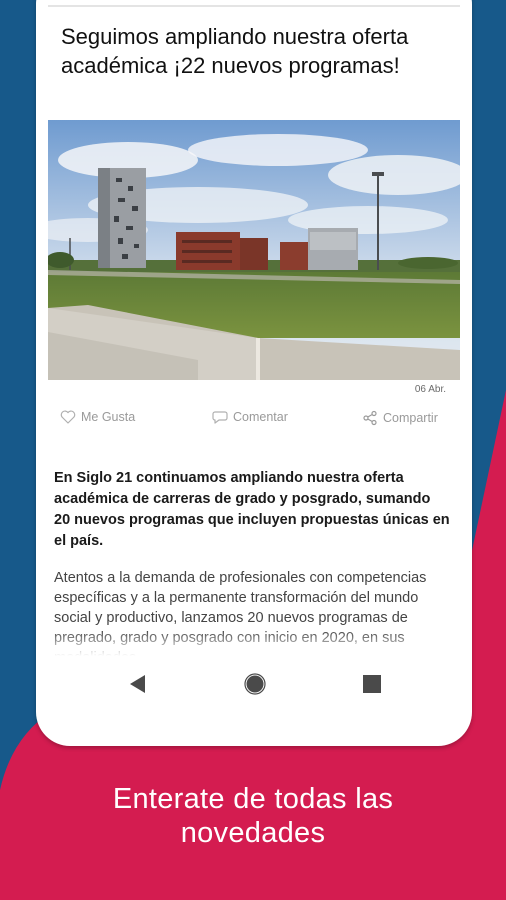 The image size is (506, 900). What do you see at coordinates (108, 417) in the screenshot?
I see `like-label: Me Gusta` at bounding box center [108, 417].